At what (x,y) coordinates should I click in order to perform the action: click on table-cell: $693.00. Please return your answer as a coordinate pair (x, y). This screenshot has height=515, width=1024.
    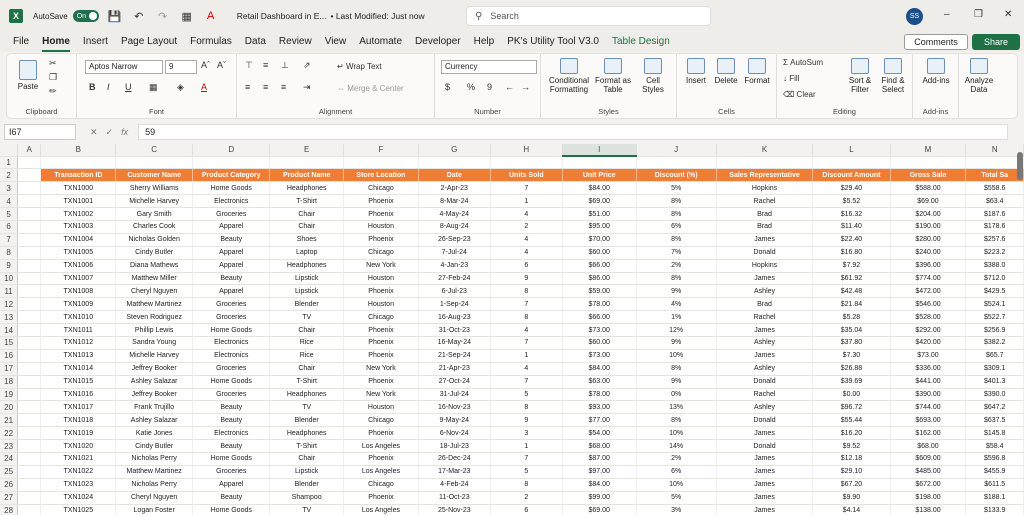
    Looking at the image, I should click on (928, 420).